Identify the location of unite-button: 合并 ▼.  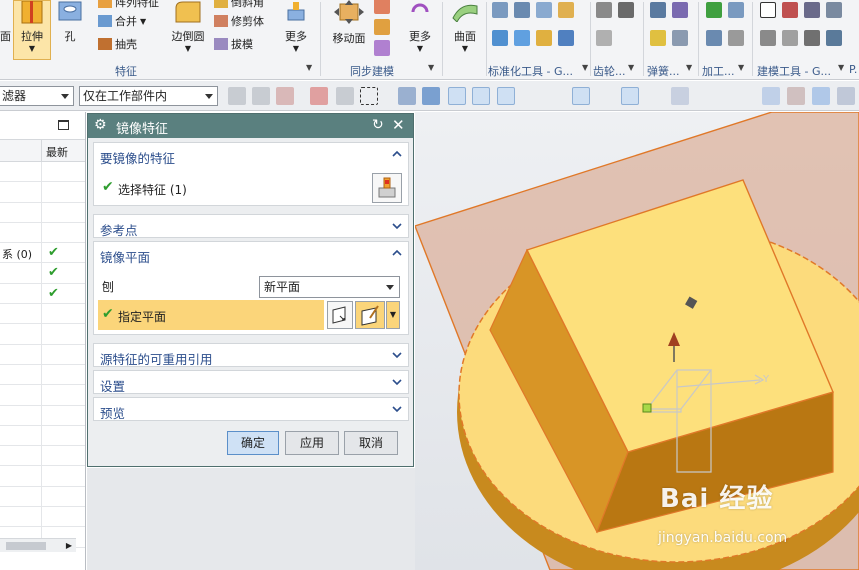
(122, 21).